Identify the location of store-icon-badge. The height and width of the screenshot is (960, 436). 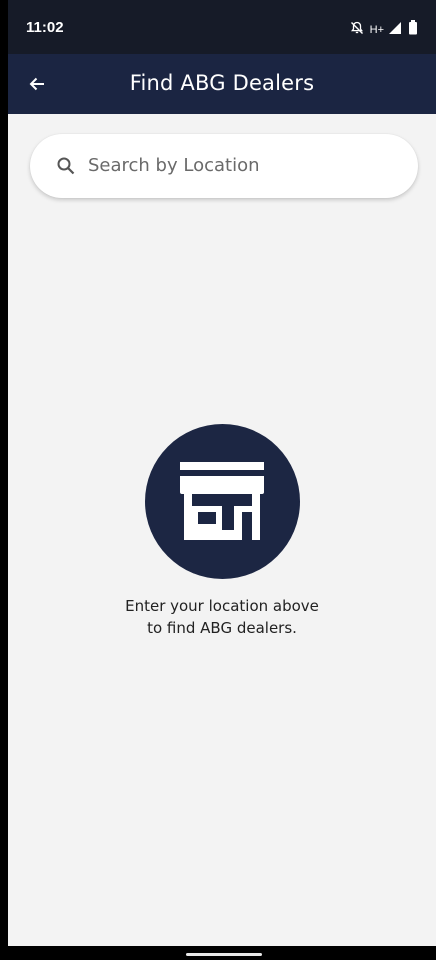
(222, 501).